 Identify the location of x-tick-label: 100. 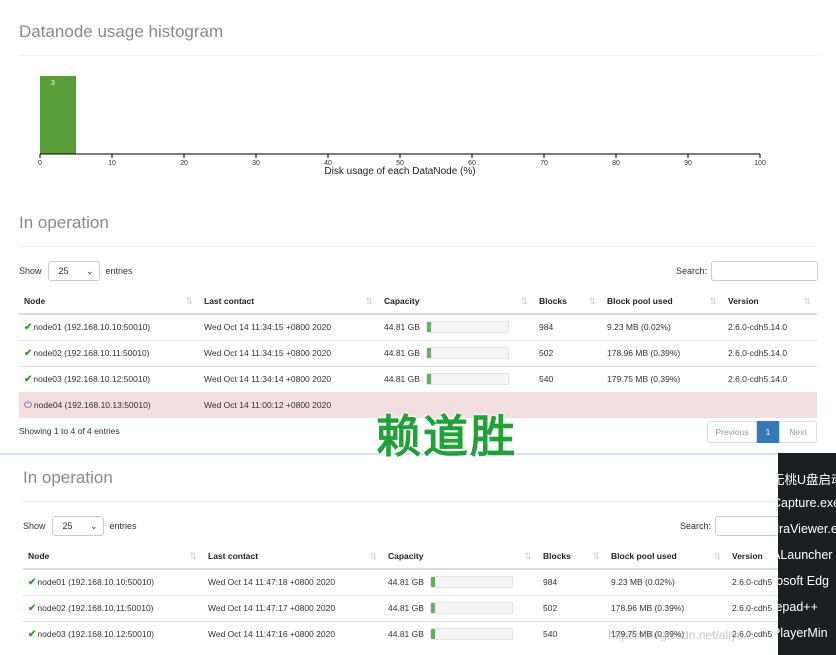
(760, 163).